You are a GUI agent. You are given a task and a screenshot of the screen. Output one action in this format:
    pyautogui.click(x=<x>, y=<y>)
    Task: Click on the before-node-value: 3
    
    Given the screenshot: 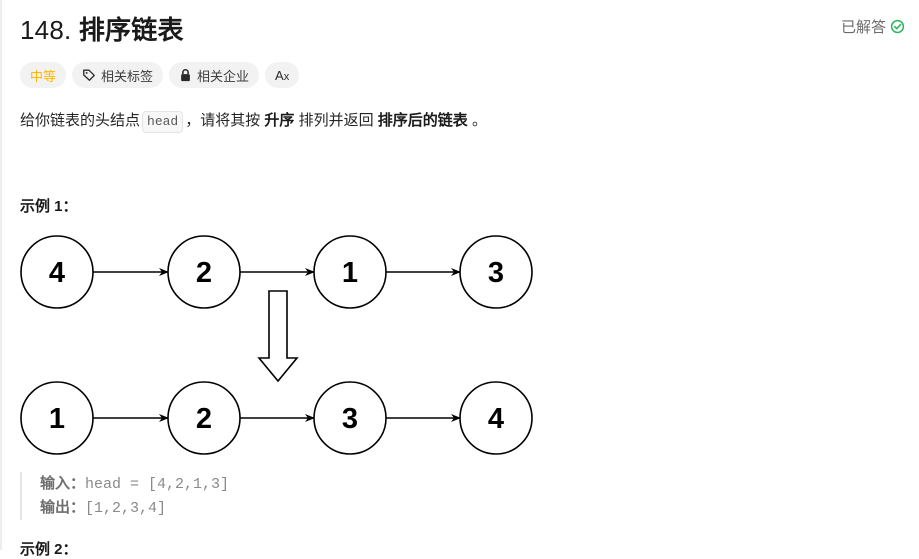 What is the action you would take?
    pyautogui.click(x=496, y=273)
    